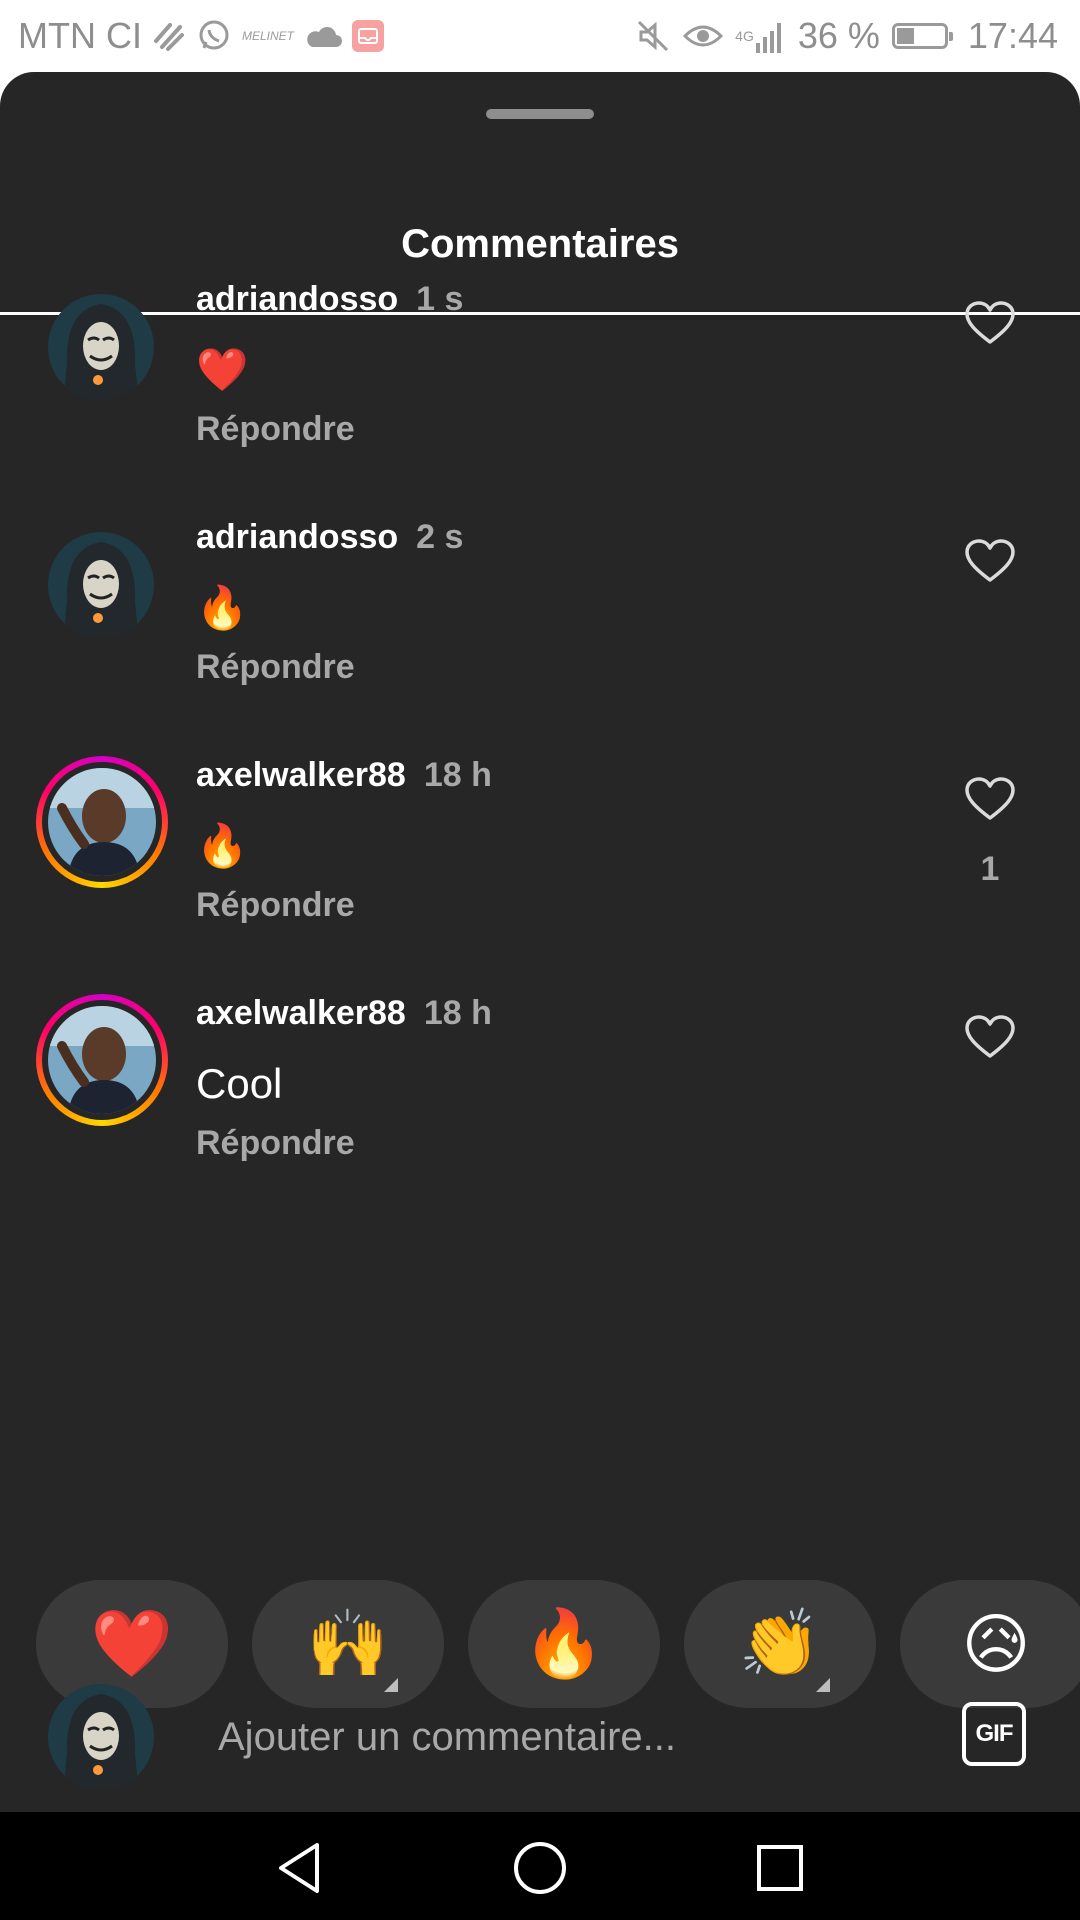 The height and width of the screenshot is (1920, 1080). Describe the element at coordinates (540, 1094) in the screenshot. I see `comment-item: axelwalker88 18 h Cool Répondre` at that location.